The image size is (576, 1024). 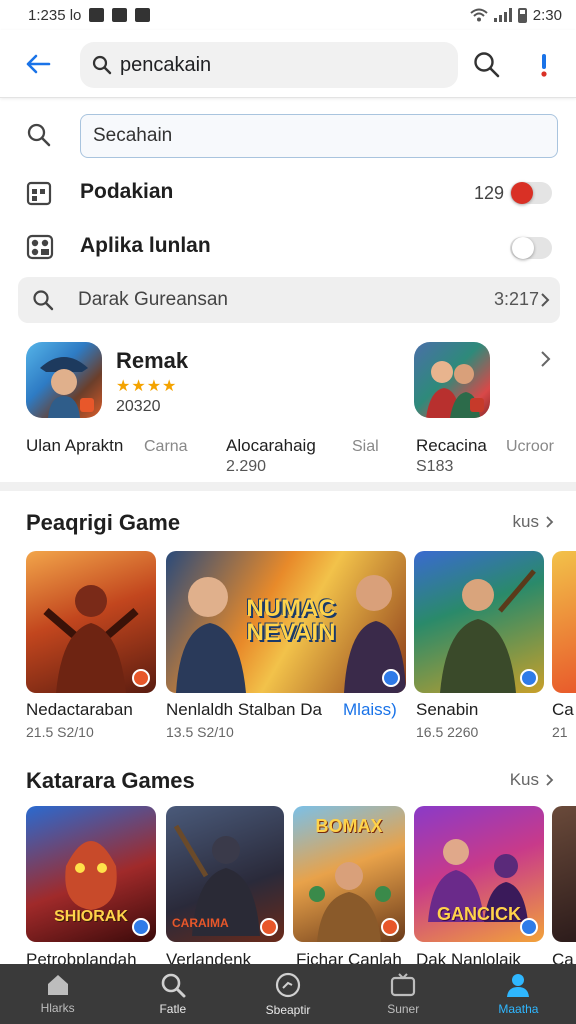 I want to click on section-divider, so click(x=288, y=486).